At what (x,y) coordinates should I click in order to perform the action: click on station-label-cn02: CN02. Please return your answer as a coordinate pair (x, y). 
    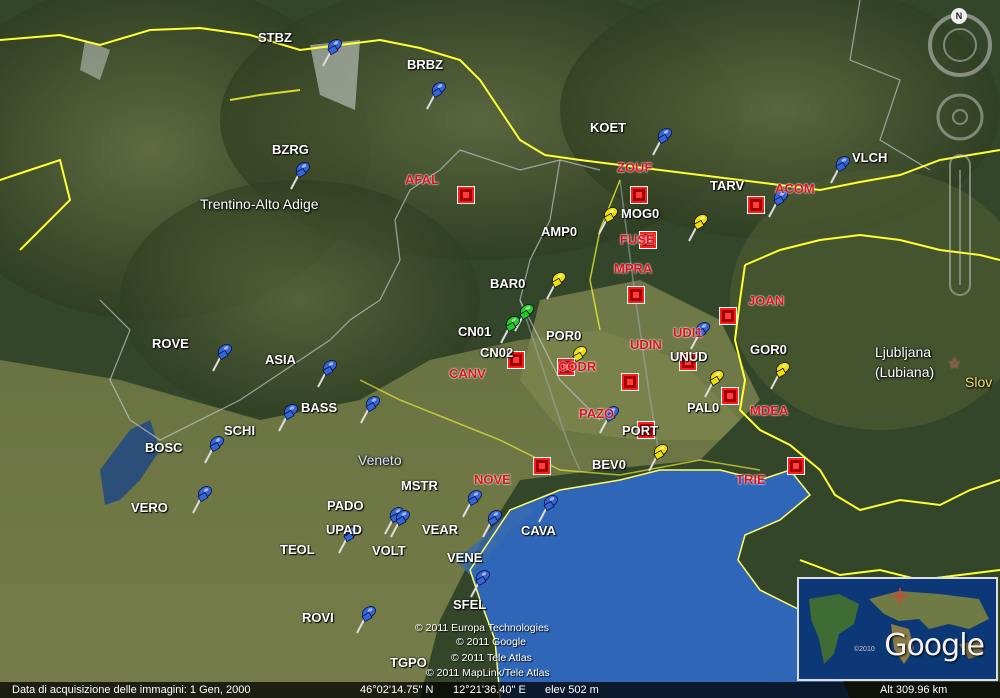
    Looking at the image, I should click on (496, 352).